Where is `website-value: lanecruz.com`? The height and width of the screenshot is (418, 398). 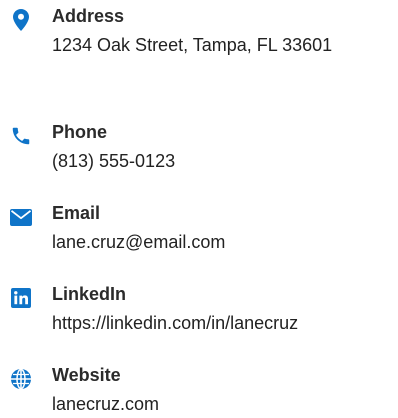
website-value: lanecruz.com is located at coordinates (212, 404).